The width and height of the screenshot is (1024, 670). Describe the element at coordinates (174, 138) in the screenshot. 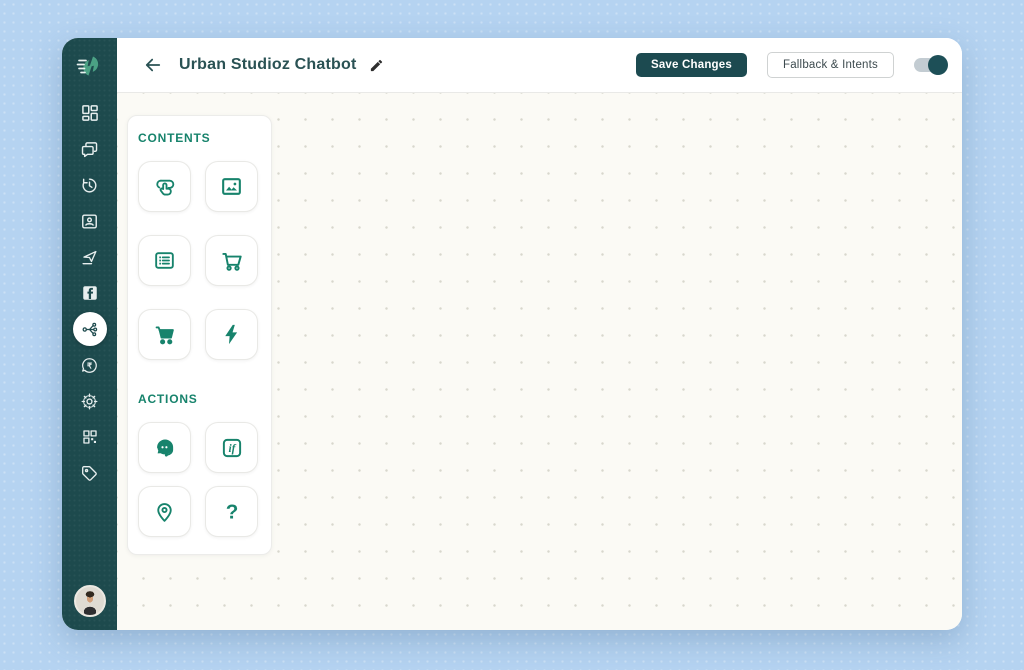

I see `contents-section-label: CONTENTS` at that location.